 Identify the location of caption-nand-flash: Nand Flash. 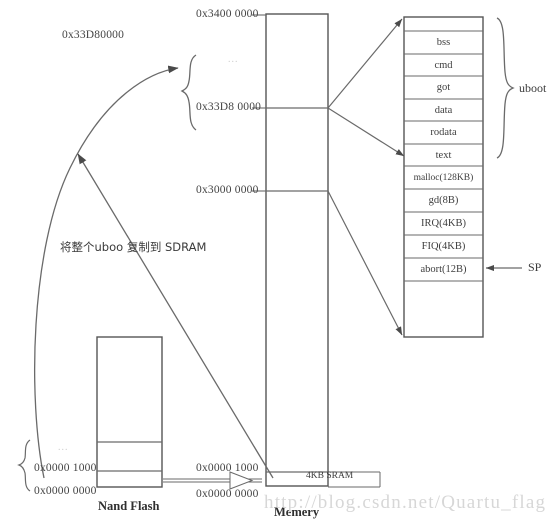
(129, 506).